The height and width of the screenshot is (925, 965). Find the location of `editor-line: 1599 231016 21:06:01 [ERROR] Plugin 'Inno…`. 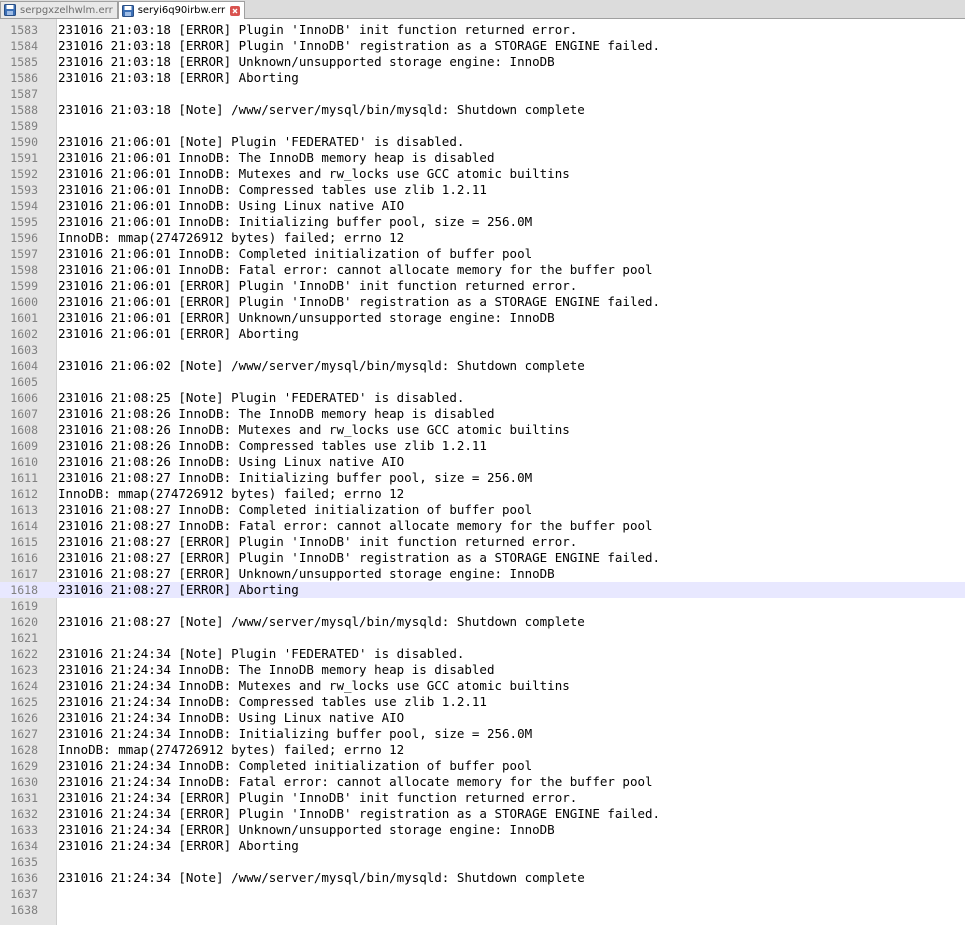

editor-line: 1599 231016 21:06:01 [ERROR] Plugin 'Inno… is located at coordinates (482, 286).